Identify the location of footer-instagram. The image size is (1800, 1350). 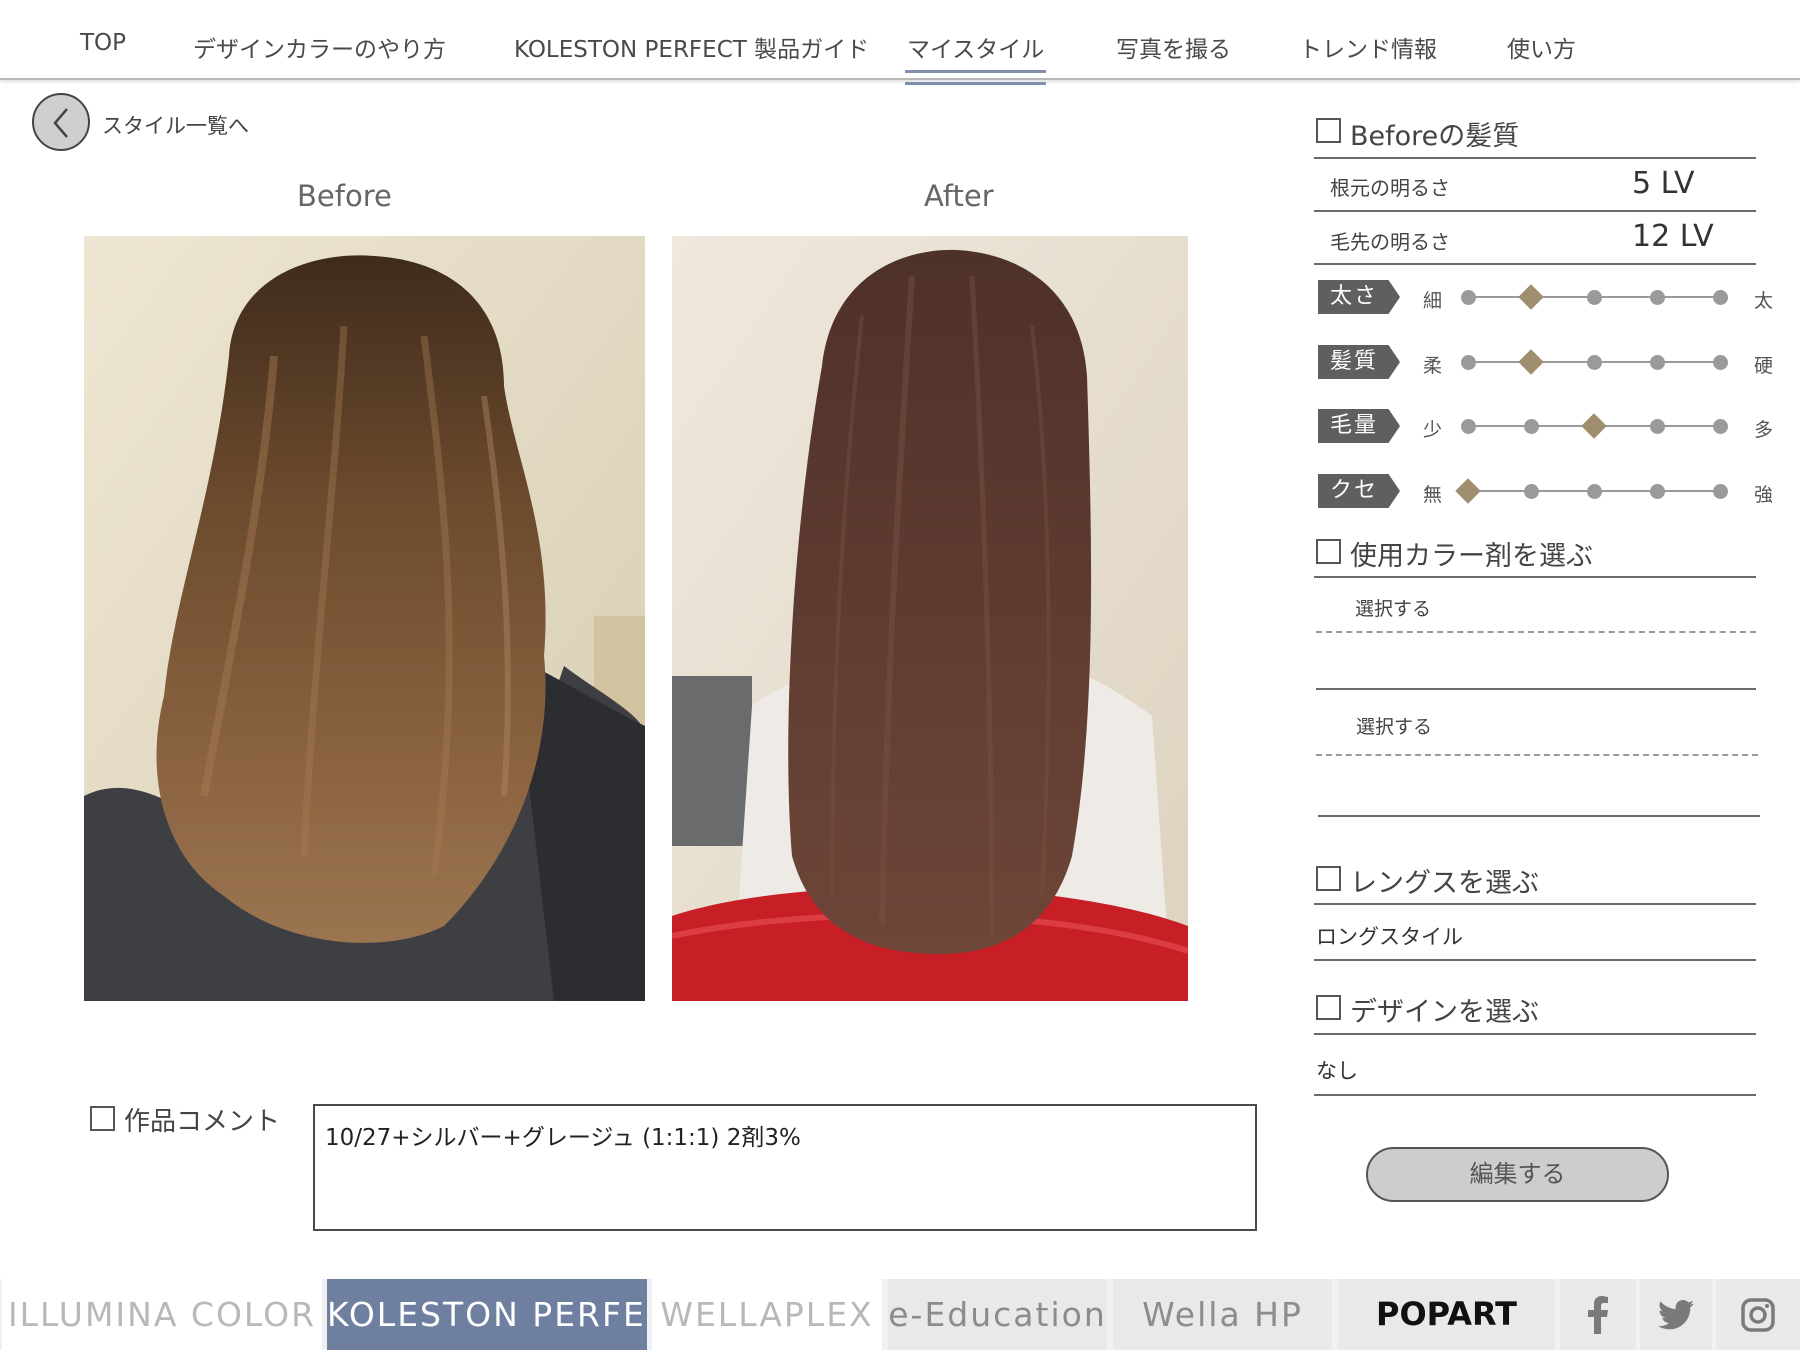
(1758, 1314).